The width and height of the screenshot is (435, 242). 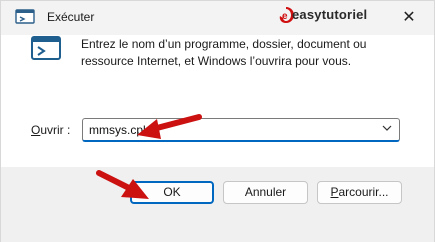 What do you see at coordinates (285, 16) in the screenshot?
I see `svg-text: e` at bounding box center [285, 16].